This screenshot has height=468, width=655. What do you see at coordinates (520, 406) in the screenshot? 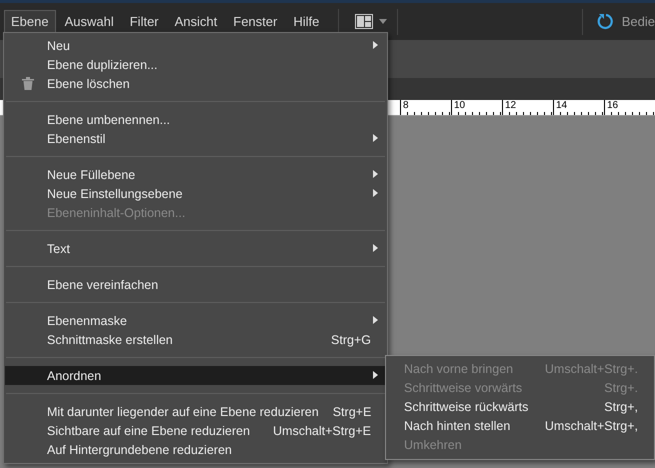
I see `menu-item: Schrittweise rückwärts Strg+,` at bounding box center [520, 406].